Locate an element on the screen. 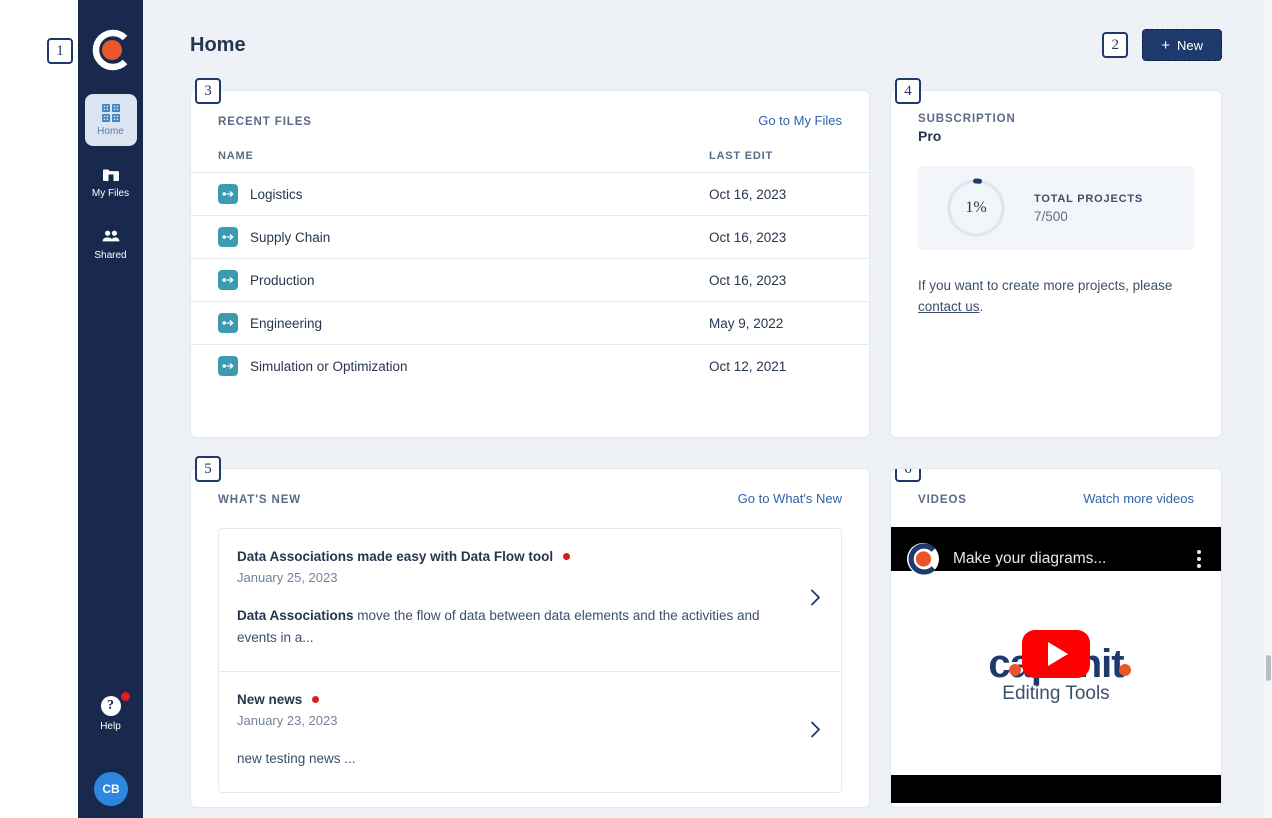  annotation-badge-4: 4 is located at coordinates (908, 91).